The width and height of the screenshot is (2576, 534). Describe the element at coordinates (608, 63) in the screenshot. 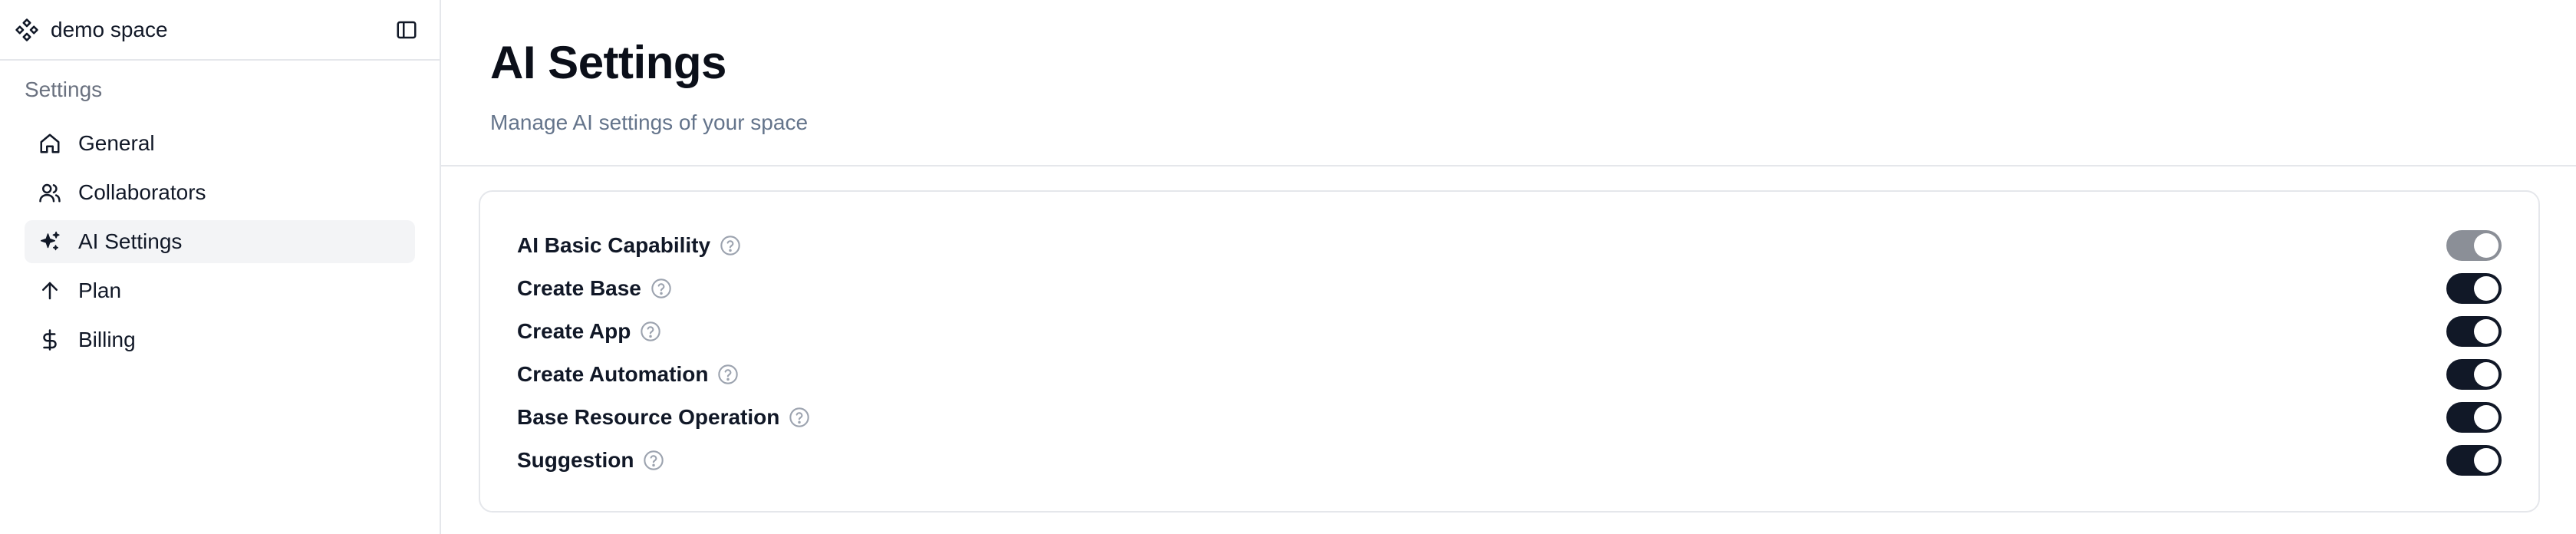

I see `page-title: AI Settings` at that location.